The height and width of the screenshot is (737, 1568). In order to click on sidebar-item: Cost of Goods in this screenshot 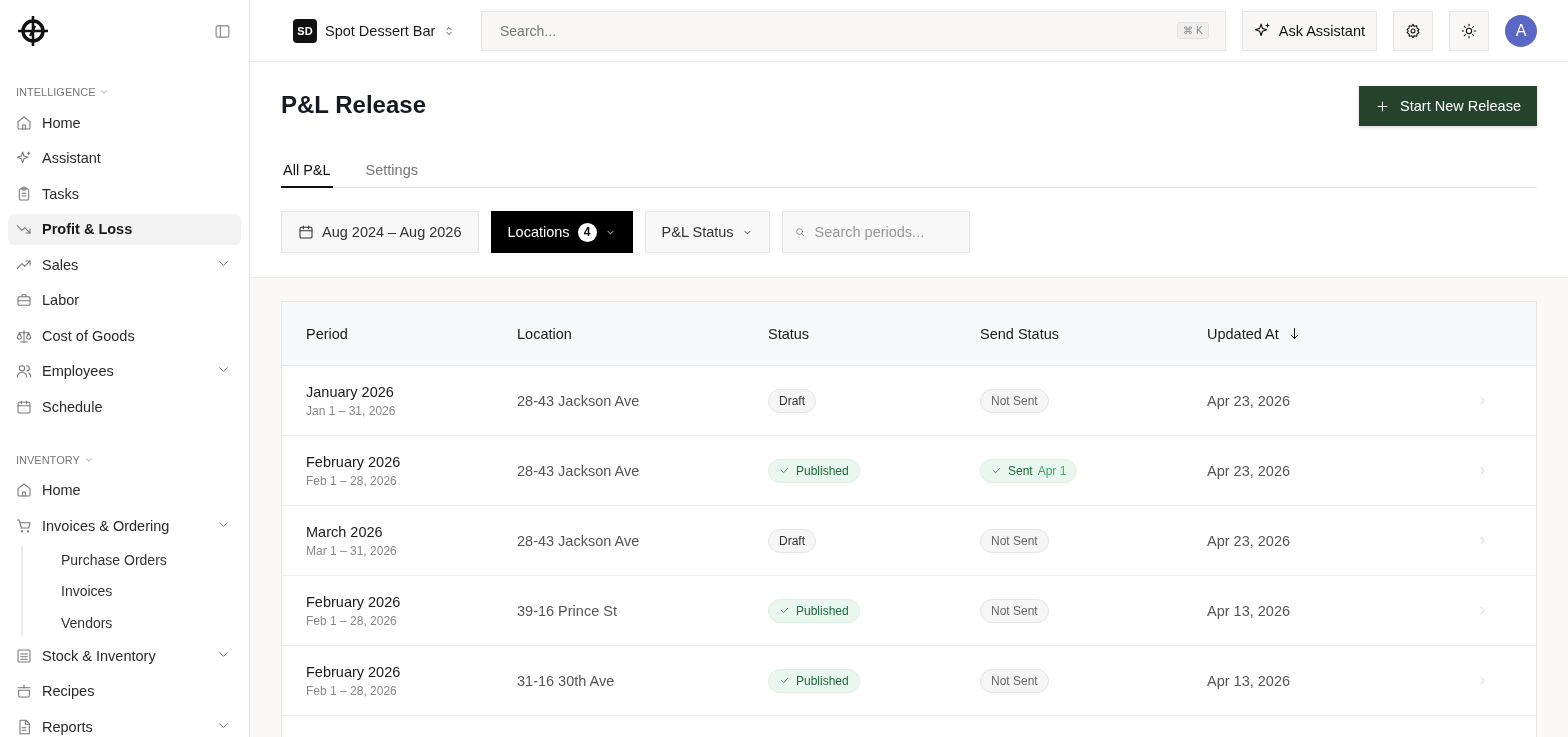, I will do `click(124, 335)`.